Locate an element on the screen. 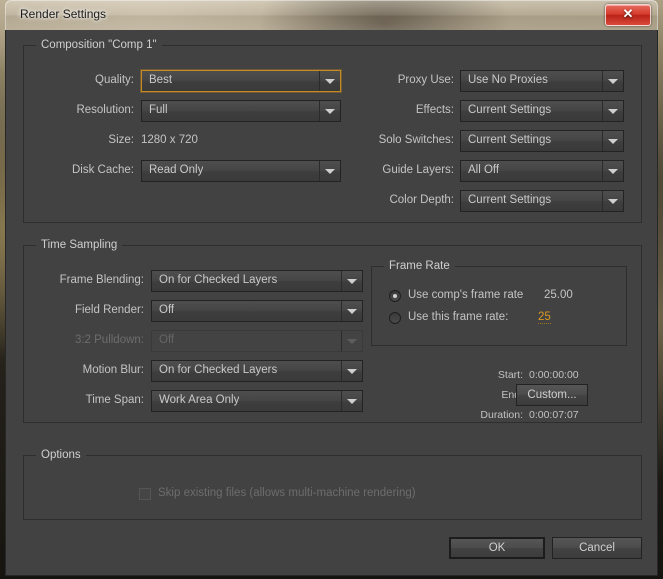  field-render-dropdown-arrow-box is located at coordinates (351, 311).